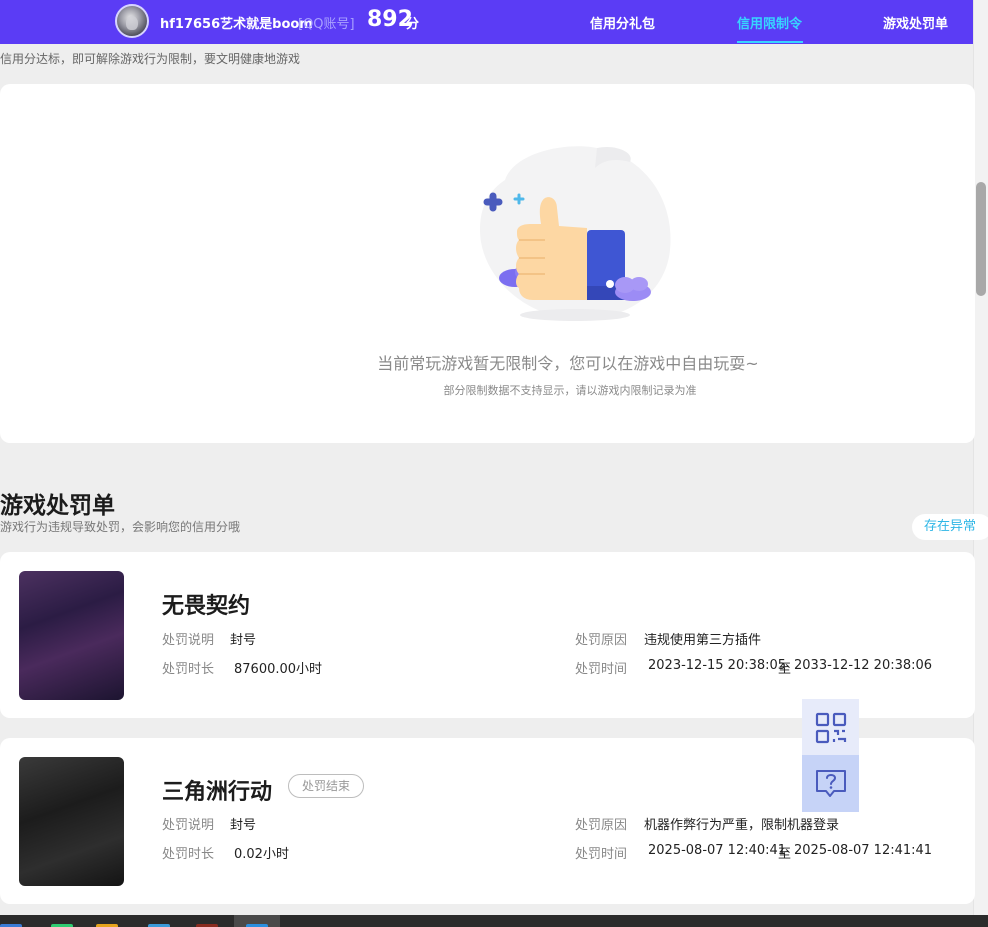  I want to click on active-tab-indicator, so click(770, 42).